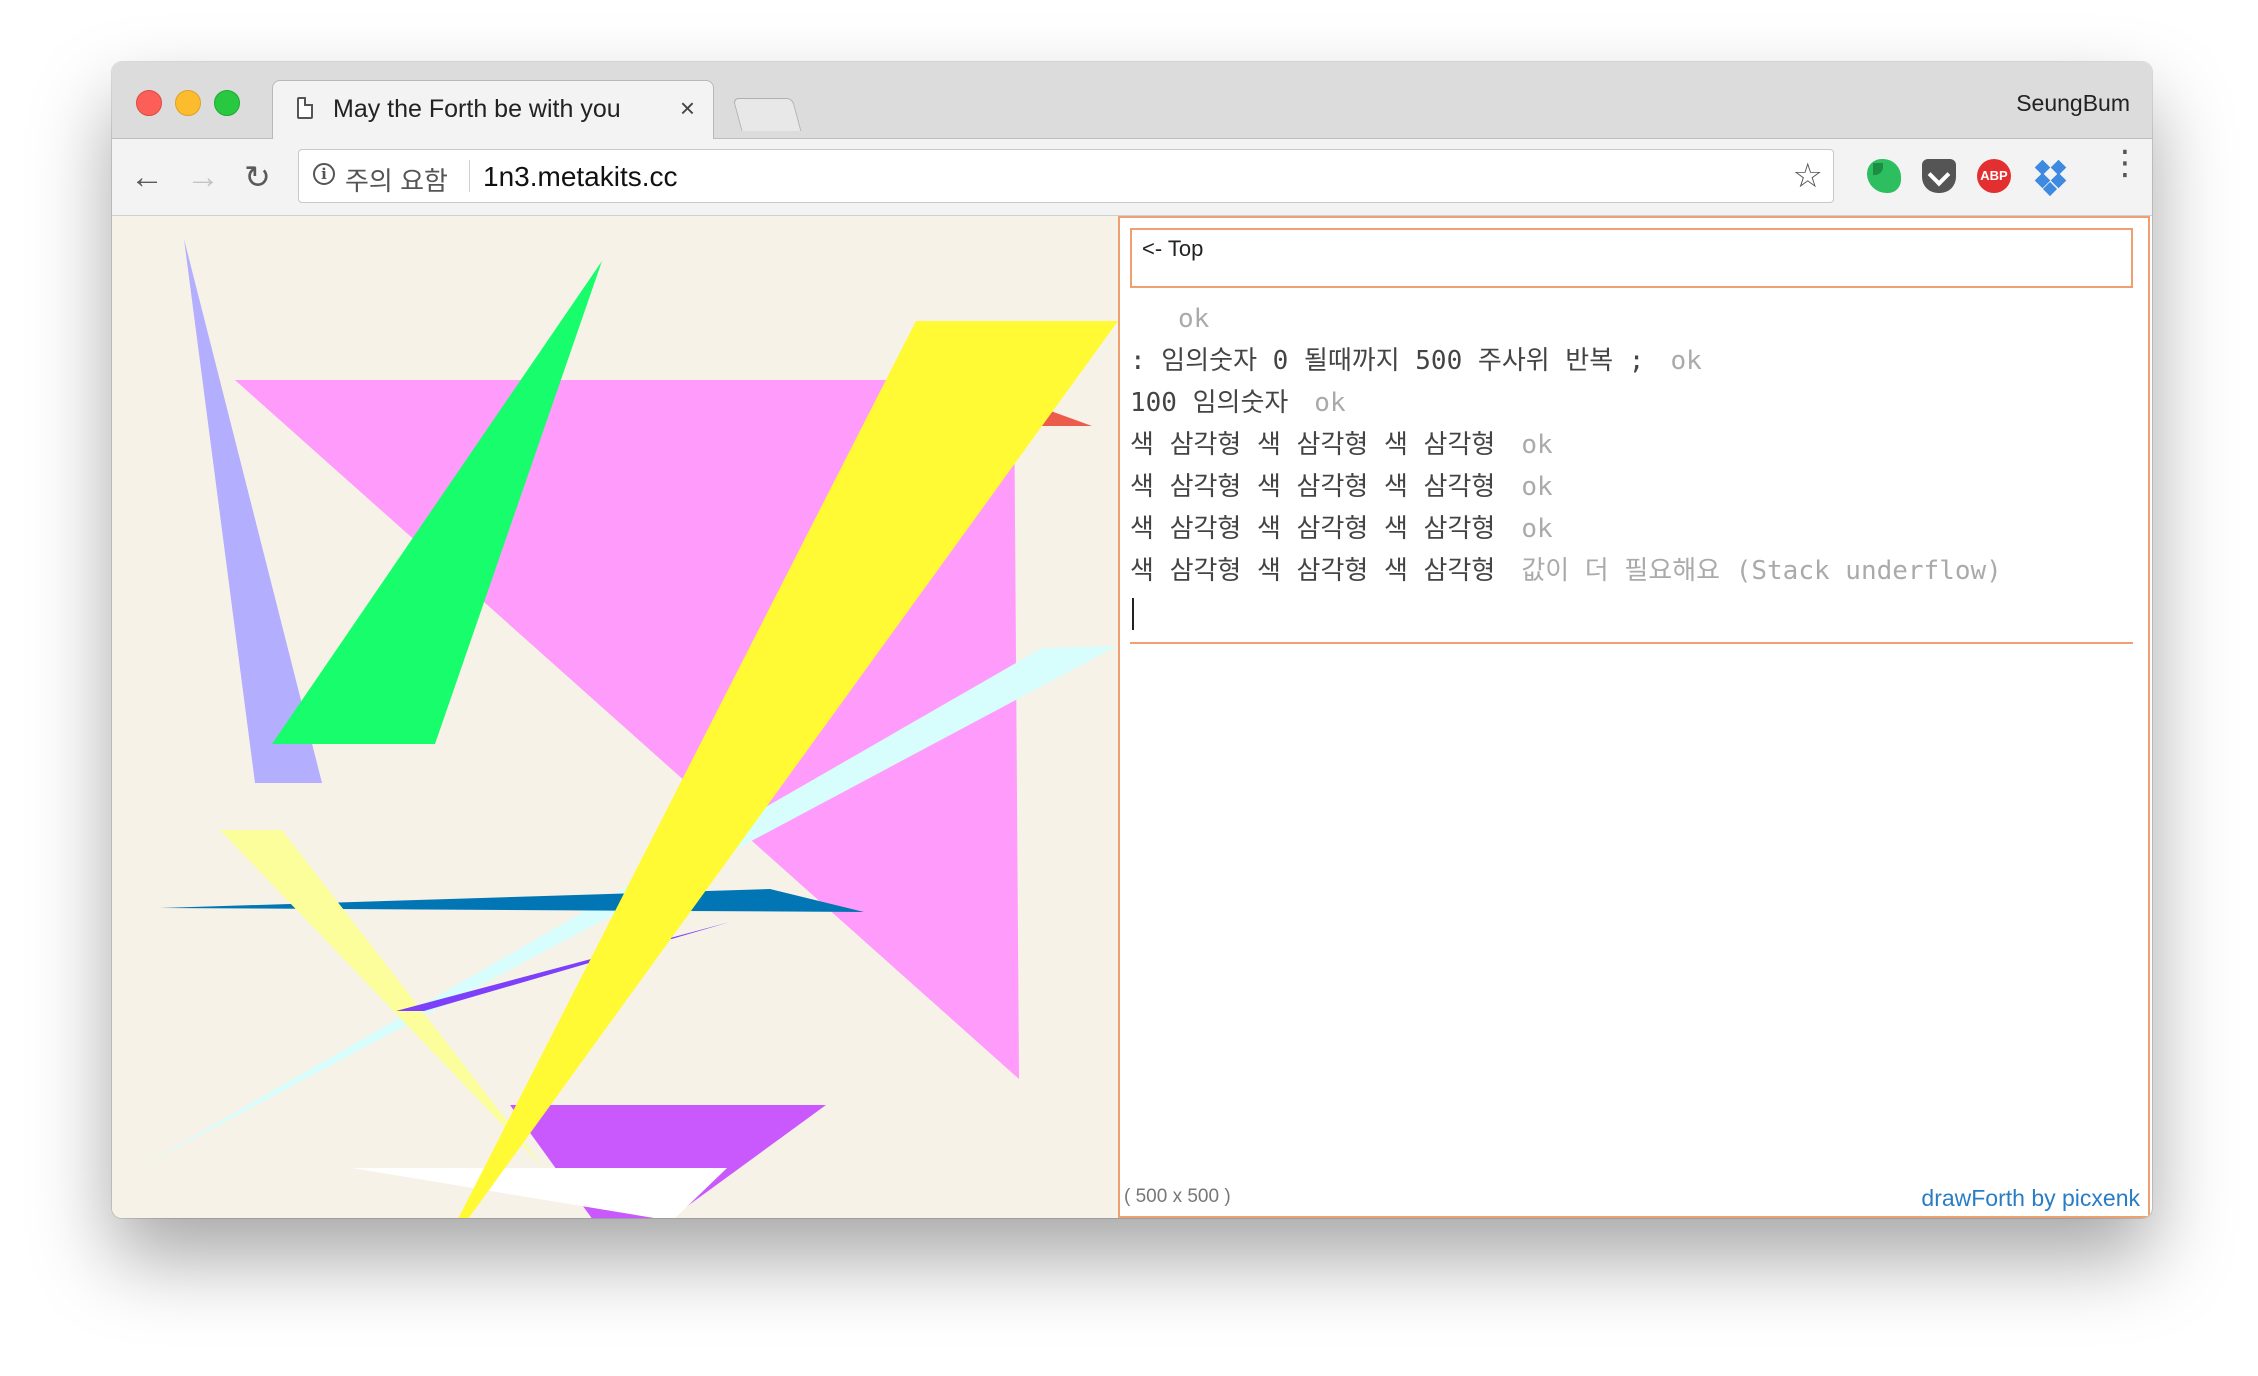 This screenshot has height=1376, width=2258. Describe the element at coordinates (580, 177) in the screenshot. I see `url-text: 1n3.metakits.cc` at that location.